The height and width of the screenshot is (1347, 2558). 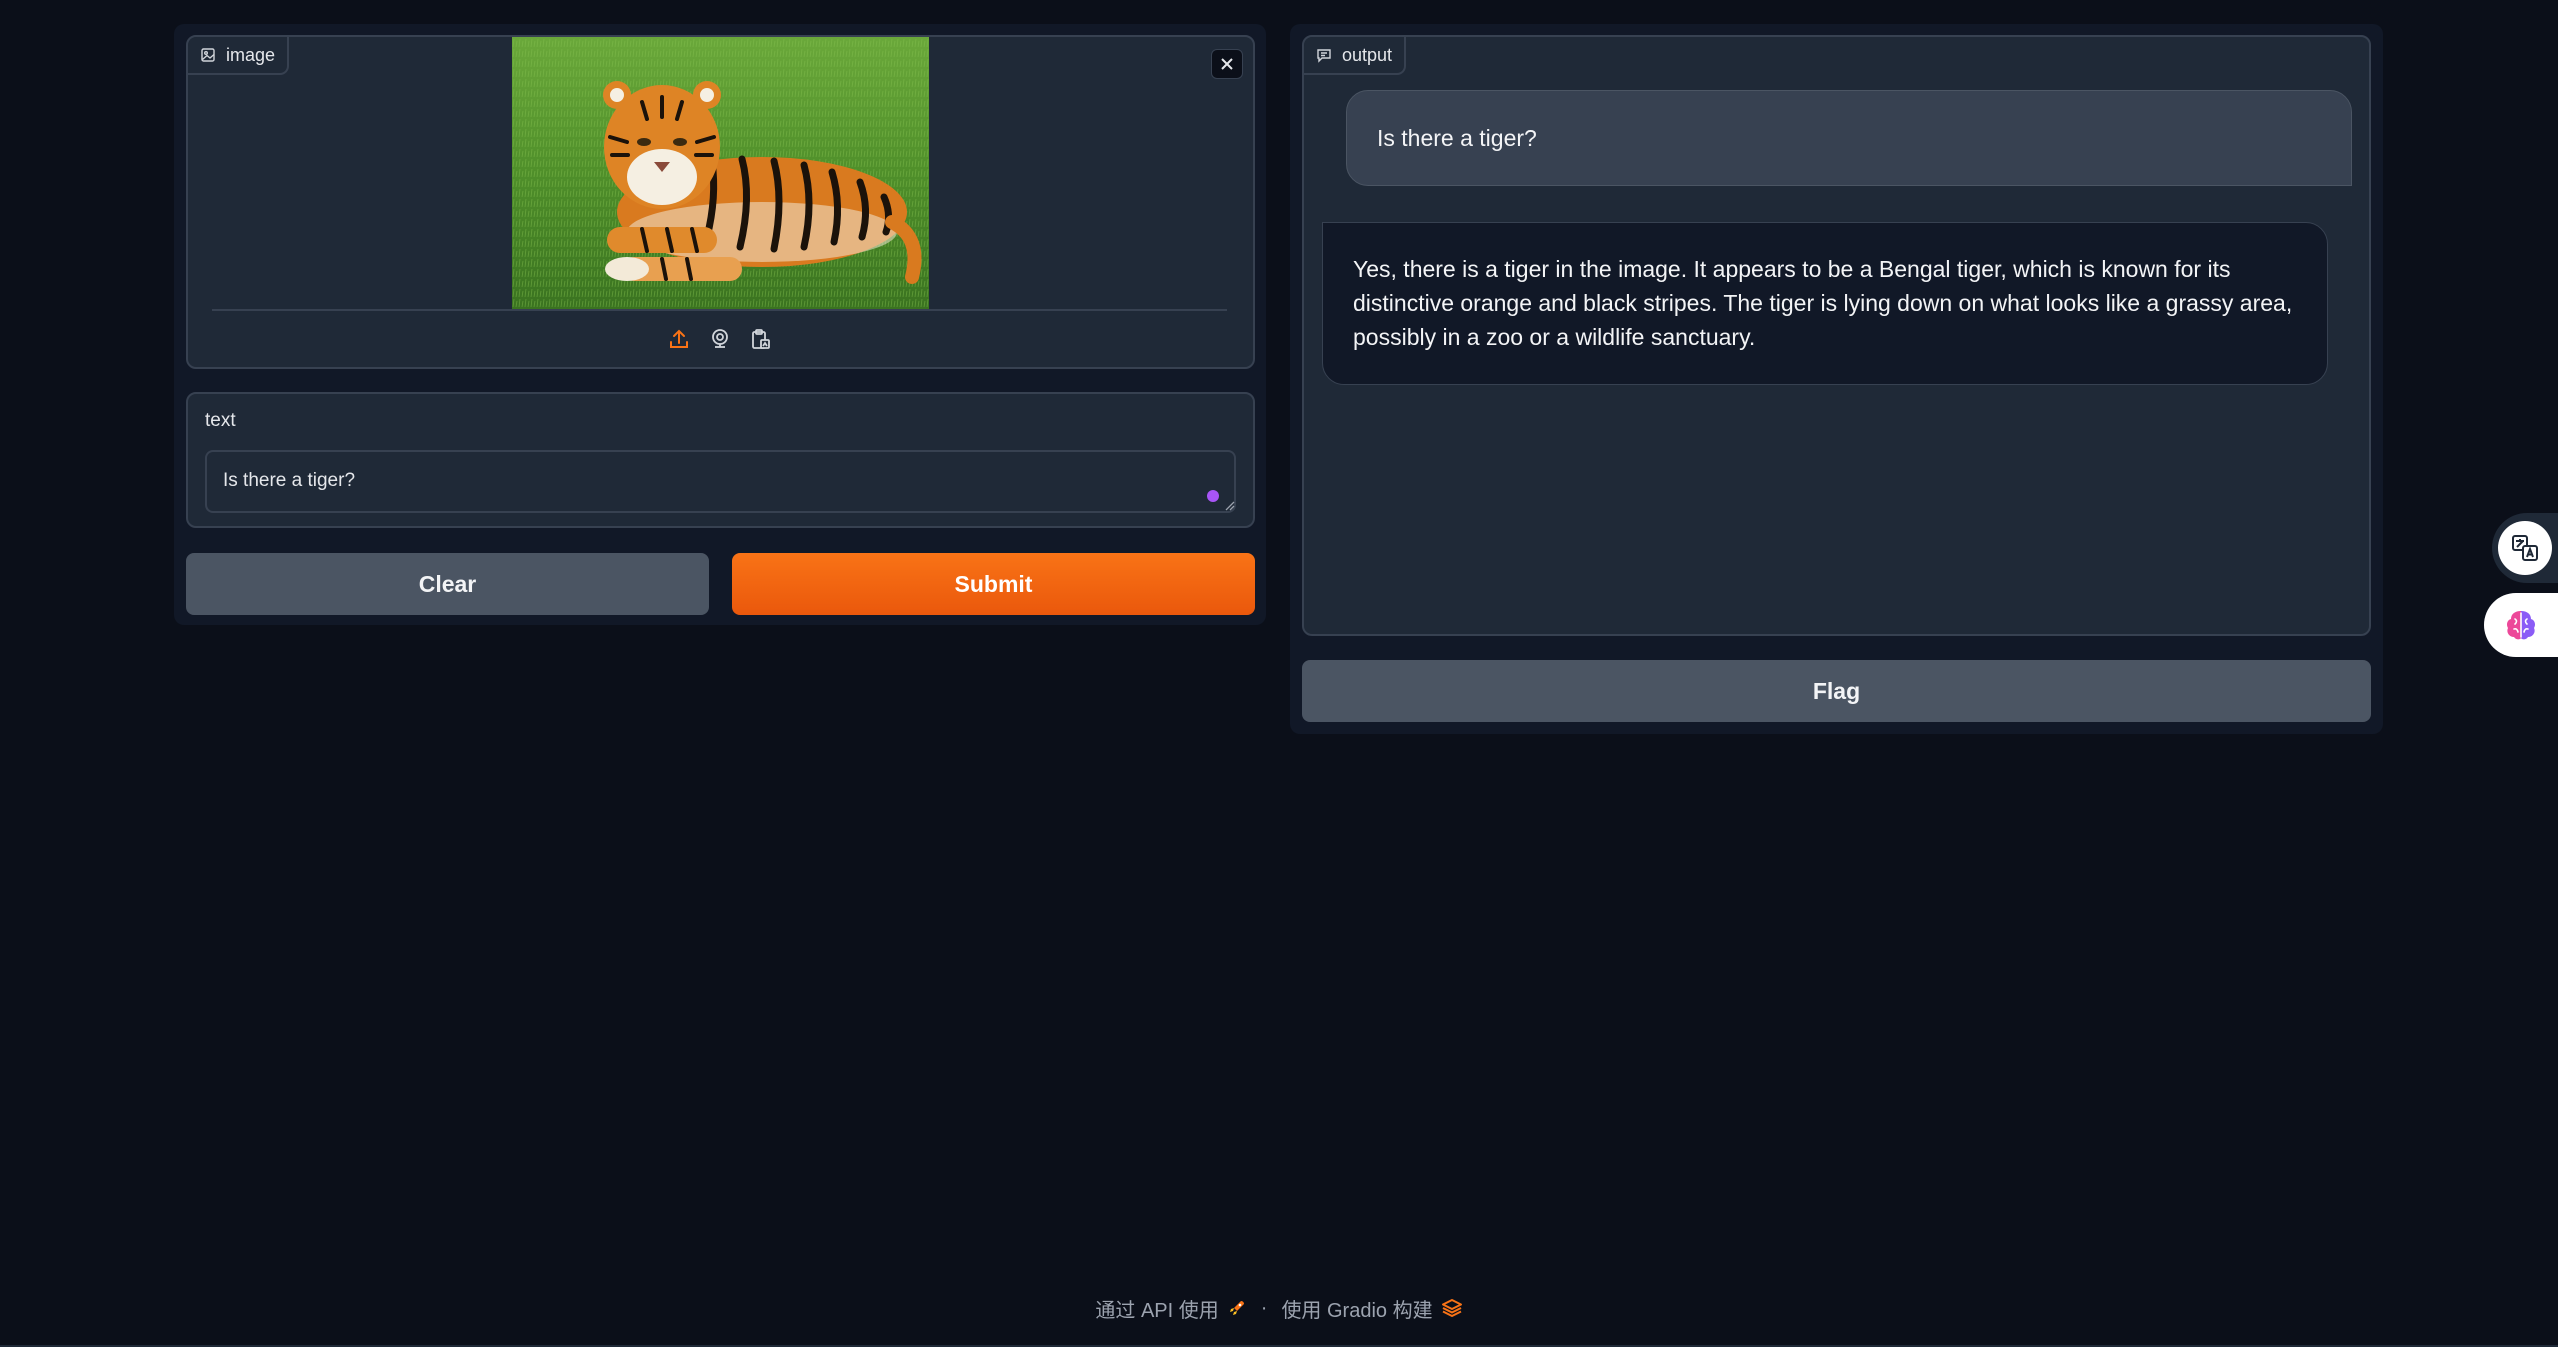 I want to click on submit-button: Submit, so click(x=993, y=584).